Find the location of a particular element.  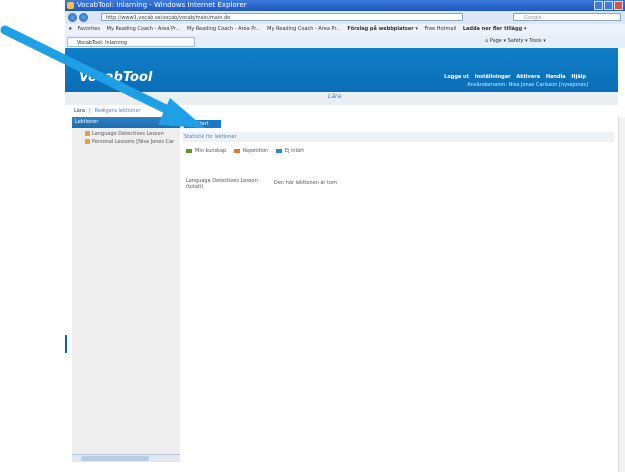

back-icon is located at coordinates (72, 17).